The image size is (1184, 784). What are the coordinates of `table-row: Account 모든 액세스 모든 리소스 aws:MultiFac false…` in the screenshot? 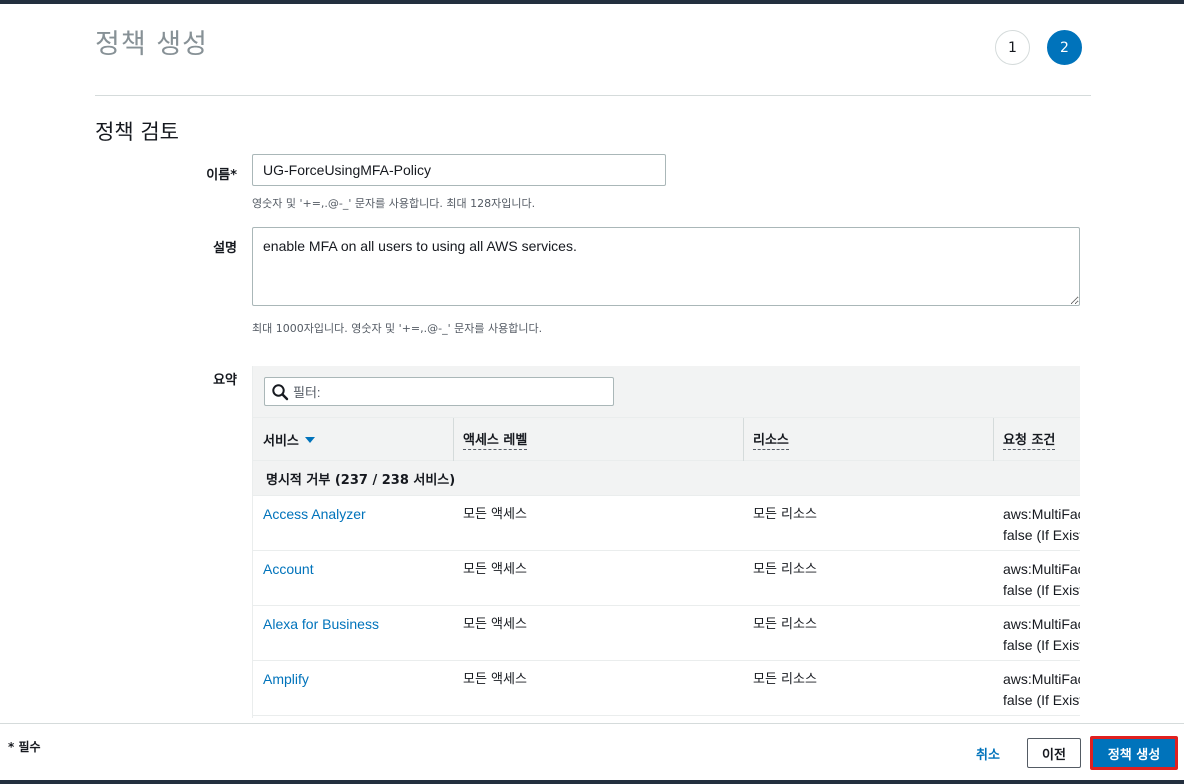 It's located at (666, 578).